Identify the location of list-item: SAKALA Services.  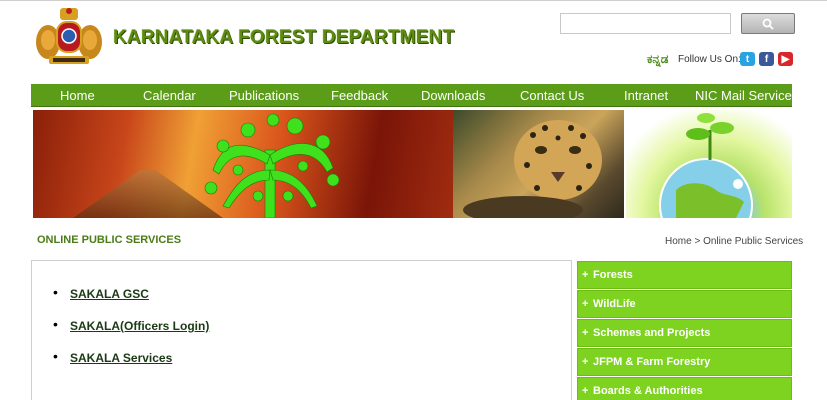
(131, 357).